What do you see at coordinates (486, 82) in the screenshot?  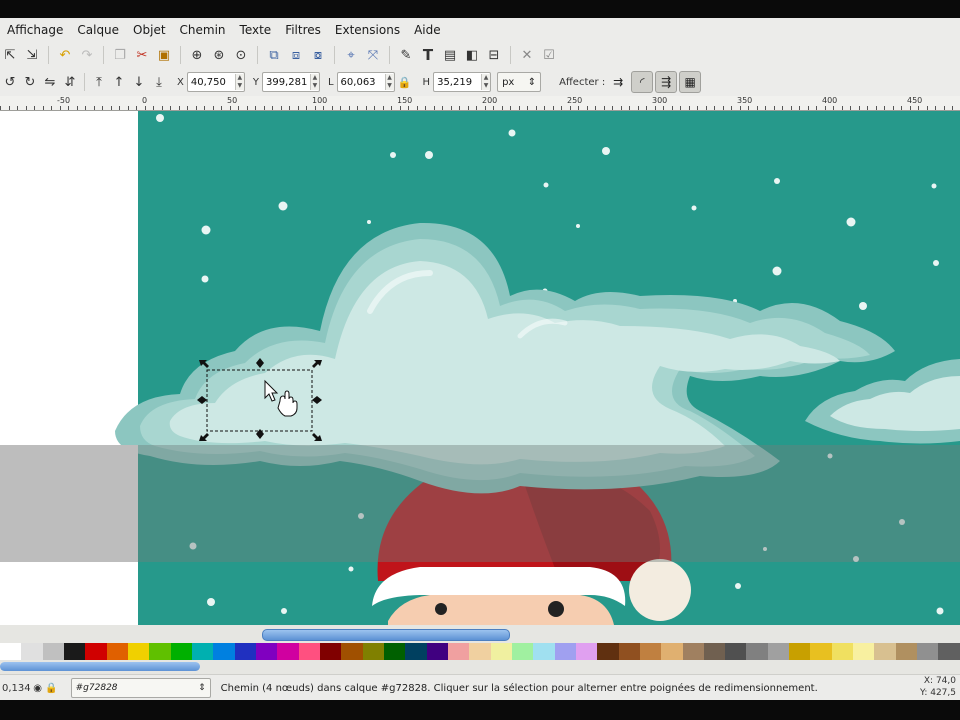 I see `height-spin-arrows: ▲ ▼` at bounding box center [486, 82].